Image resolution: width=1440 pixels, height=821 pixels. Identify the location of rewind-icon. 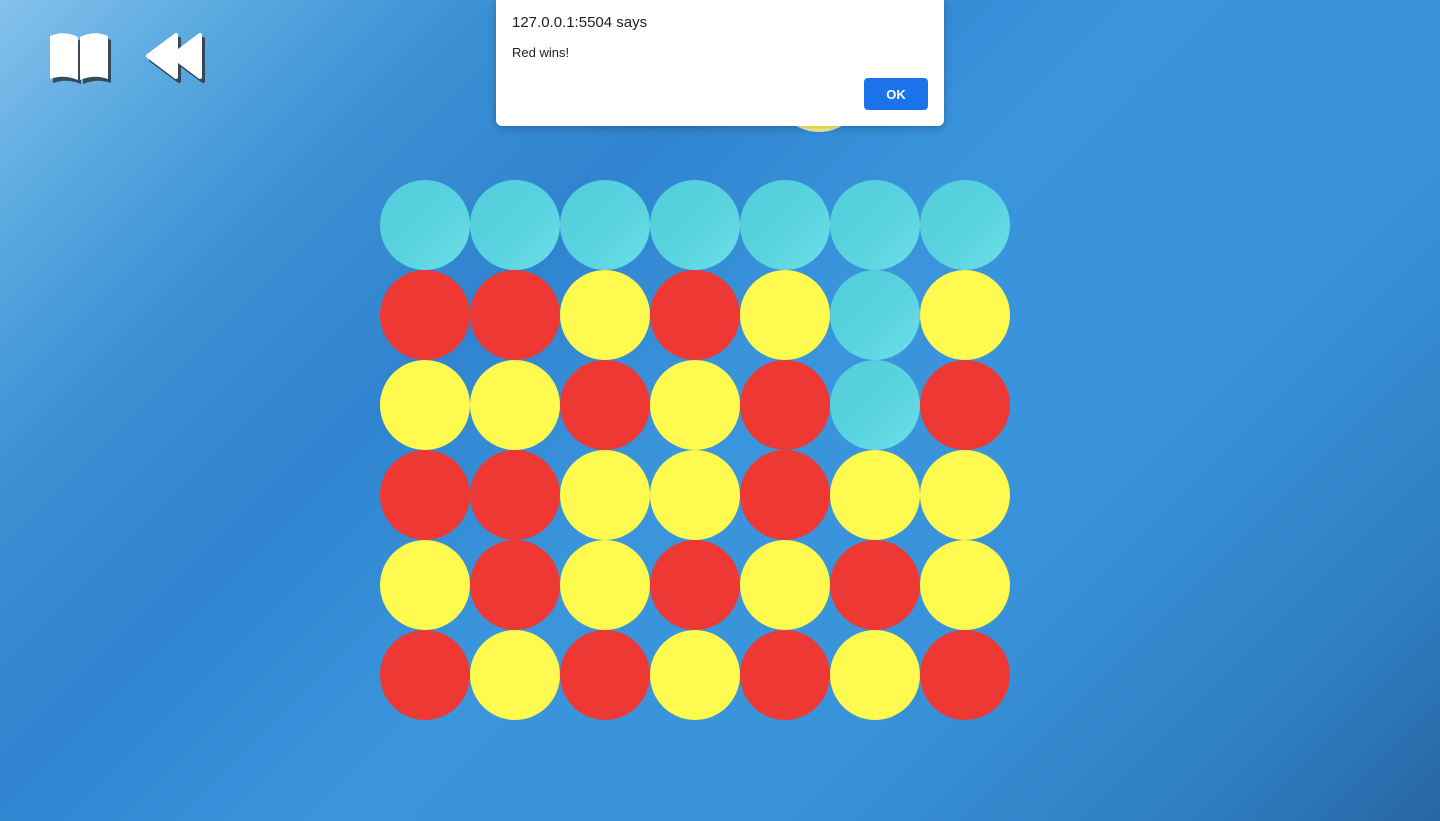
(174, 56).